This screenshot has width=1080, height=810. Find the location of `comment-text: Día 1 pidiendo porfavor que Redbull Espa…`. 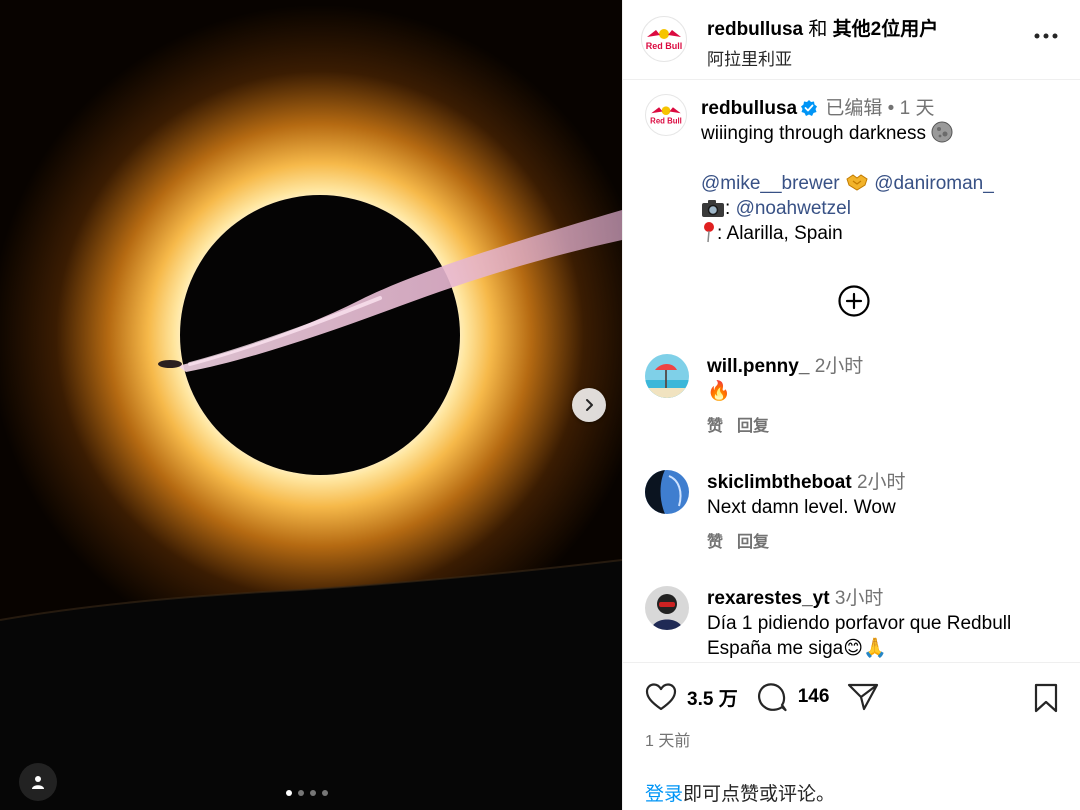

comment-text: Día 1 pidiendo porfavor que Redbull Espa… is located at coordinates (859, 636).